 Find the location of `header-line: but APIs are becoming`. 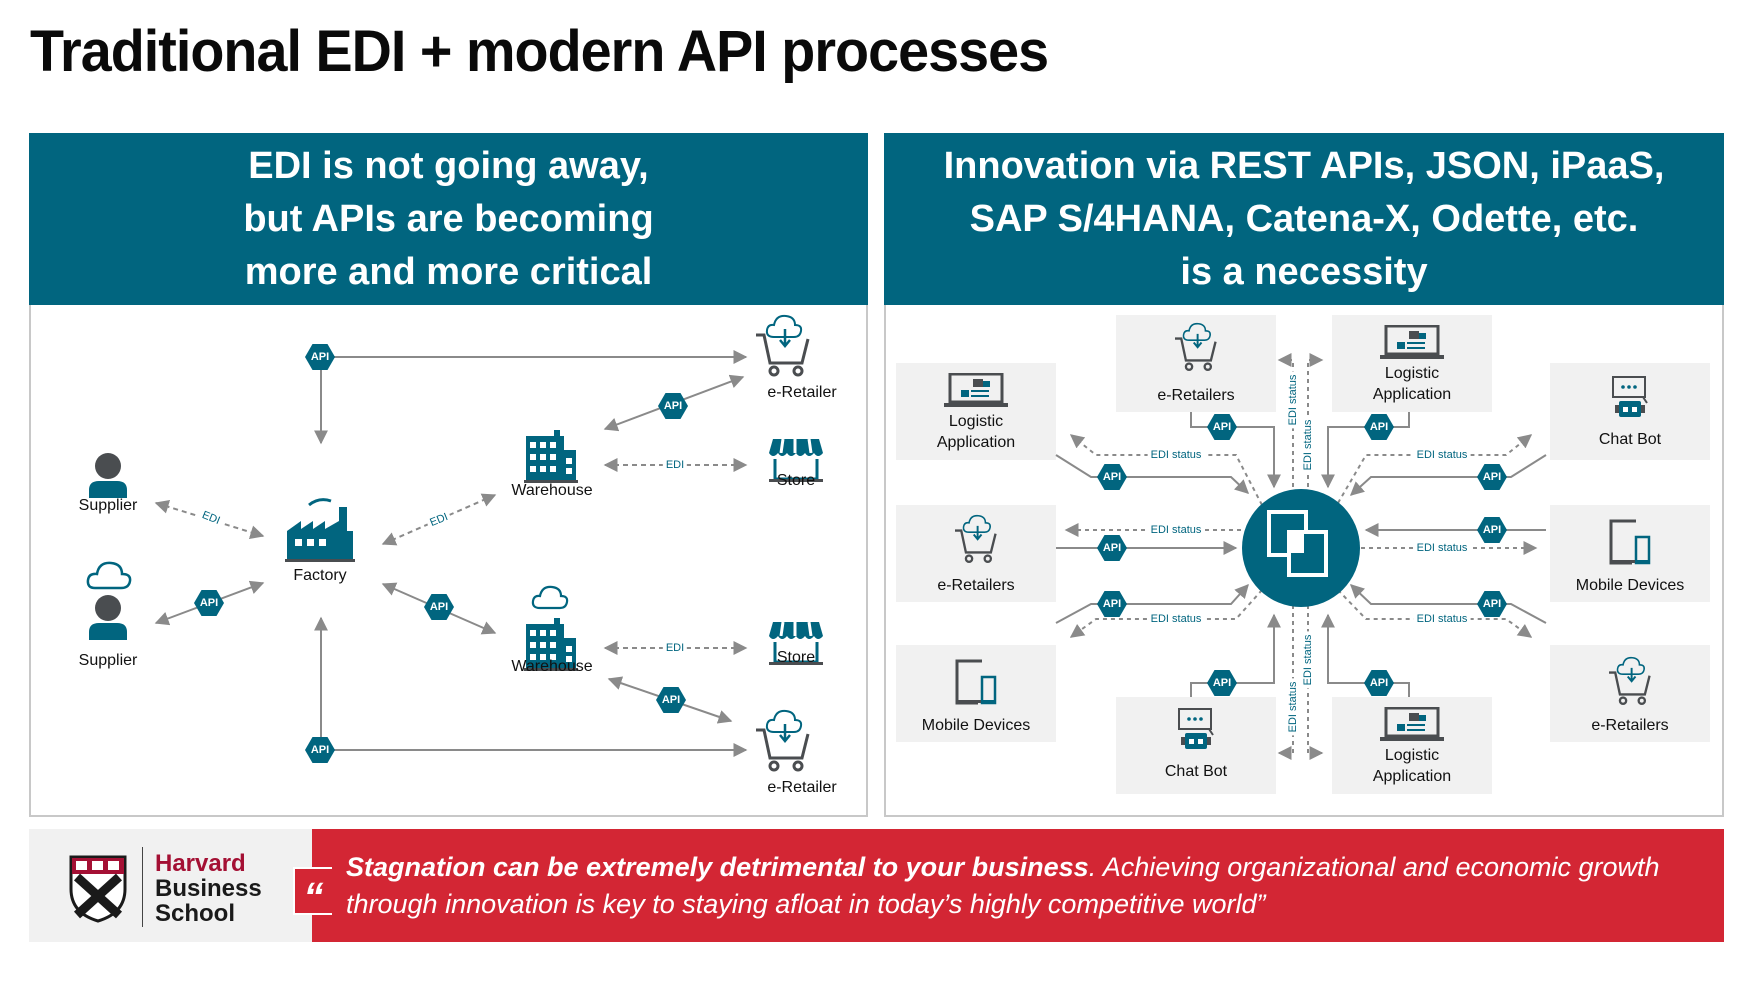

header-line: but APIs are becoming is located at coordinates (448, 218).